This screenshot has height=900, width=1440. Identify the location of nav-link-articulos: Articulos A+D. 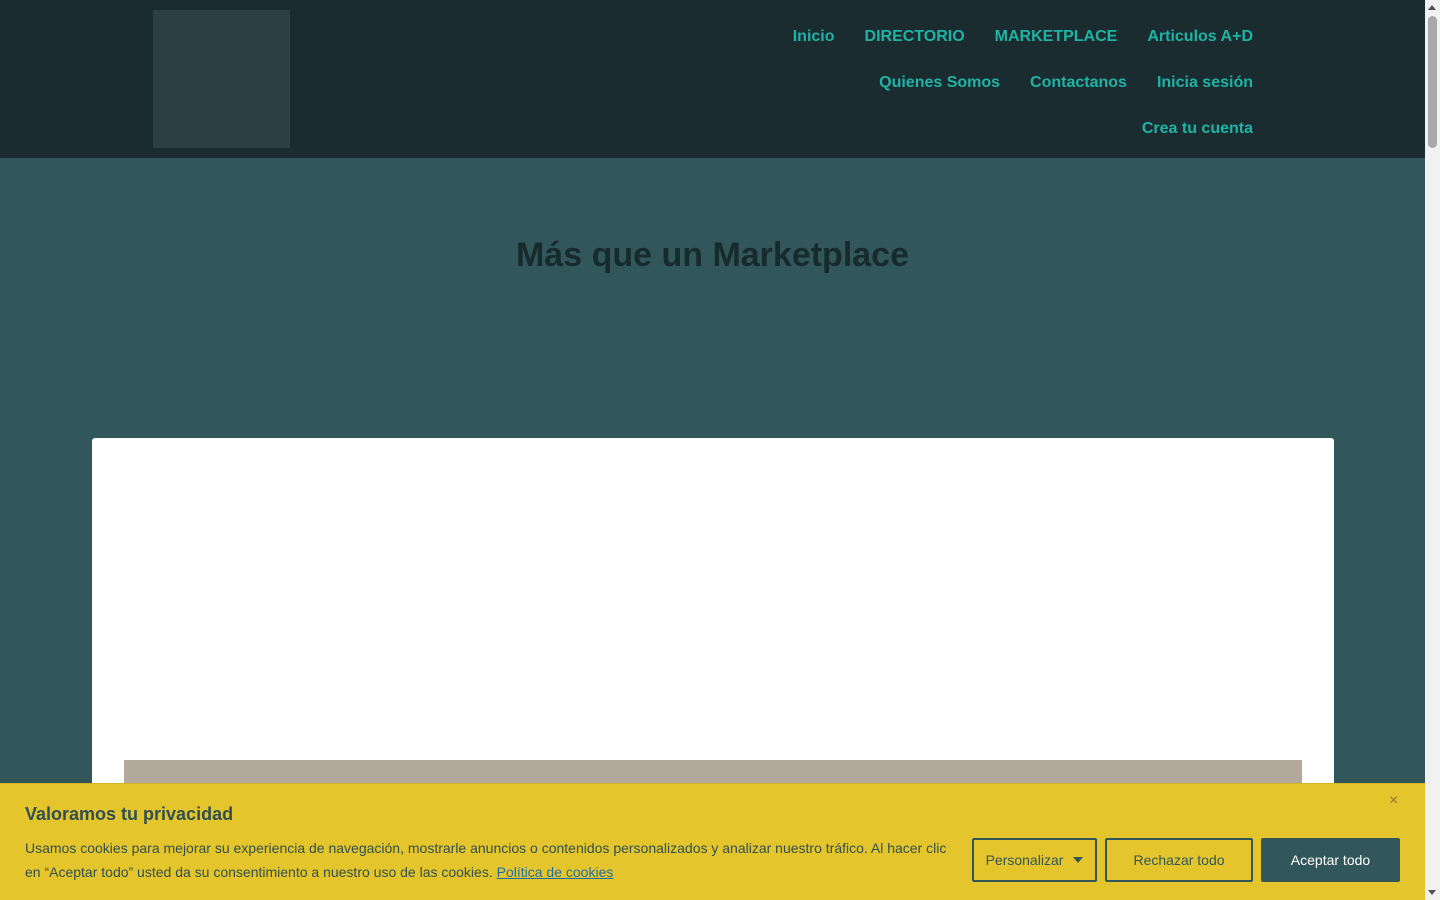
(1200, 37).